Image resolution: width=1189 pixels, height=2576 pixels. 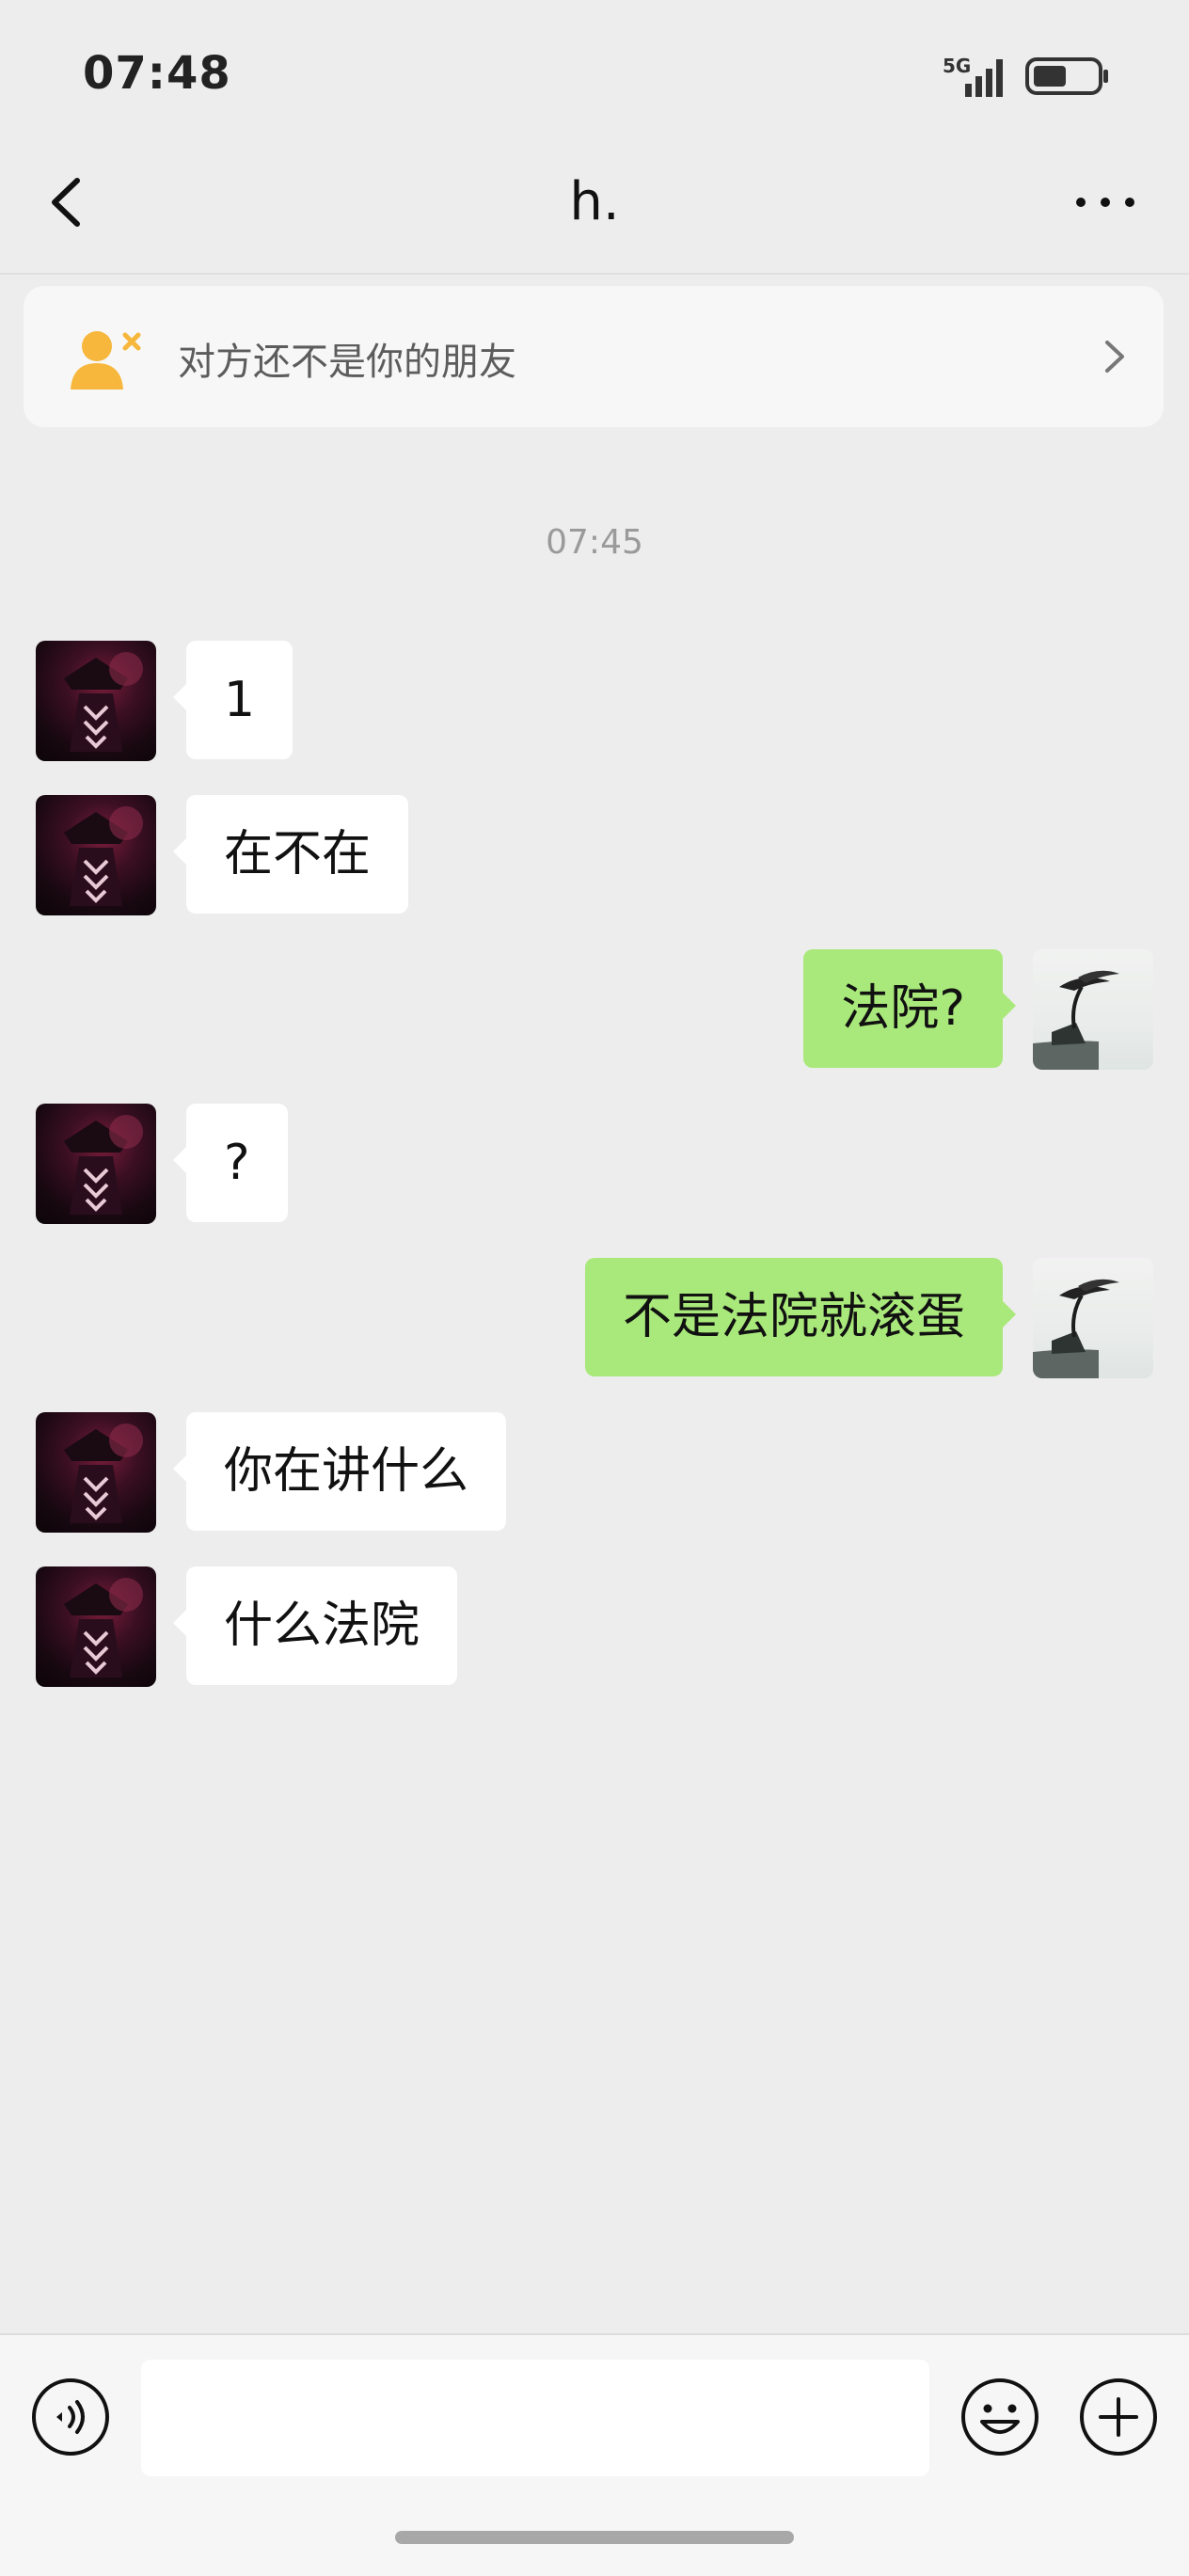 What do you see at coordinates (347, 362) in the screenshot?
I see `not-friend-text: 对方还不是你的朋友` at bounding box center [347, 362].